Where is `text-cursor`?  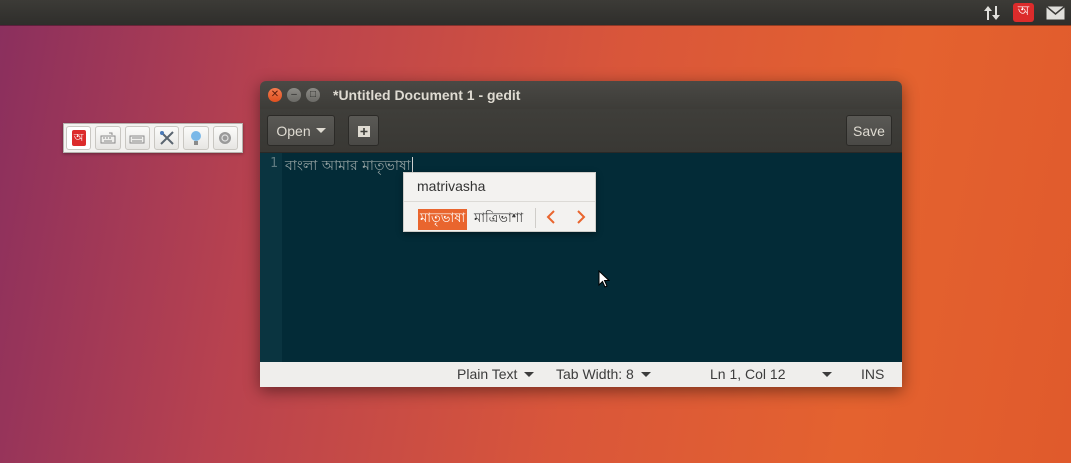
text-cursor is located at coordinates (412, 164).